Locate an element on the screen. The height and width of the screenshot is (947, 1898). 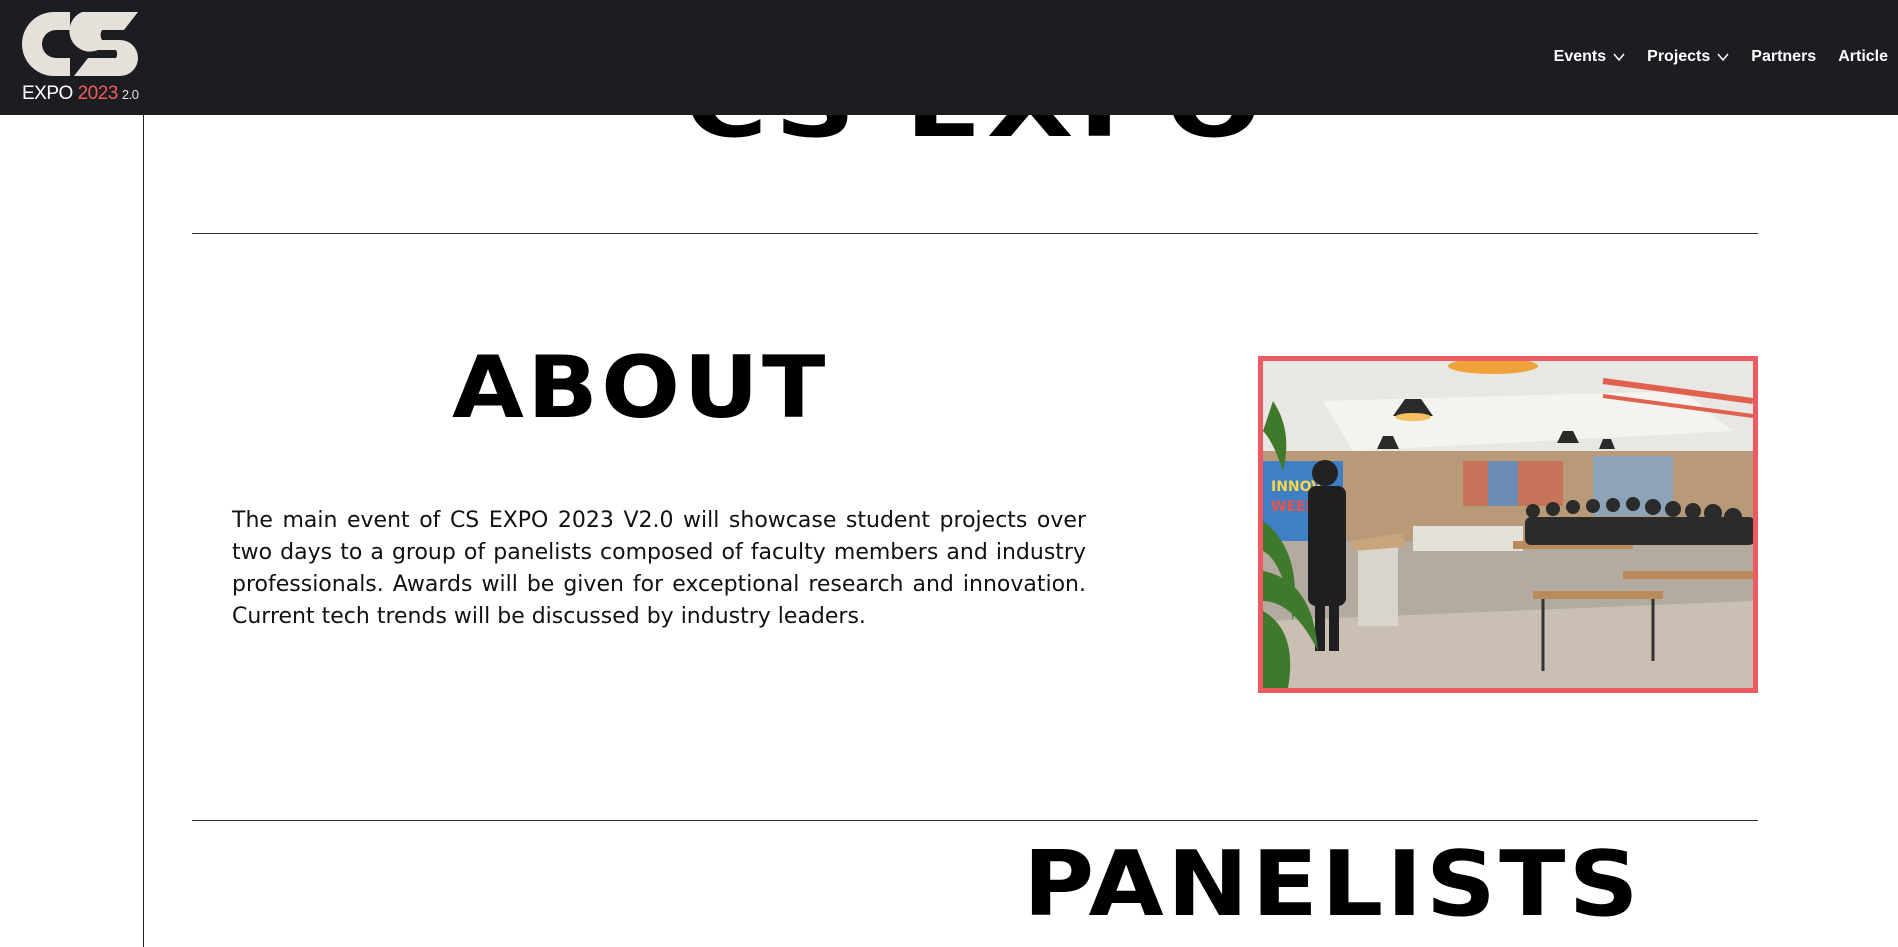
cs-logo-mark-icon is located at coordinates (80, 44).